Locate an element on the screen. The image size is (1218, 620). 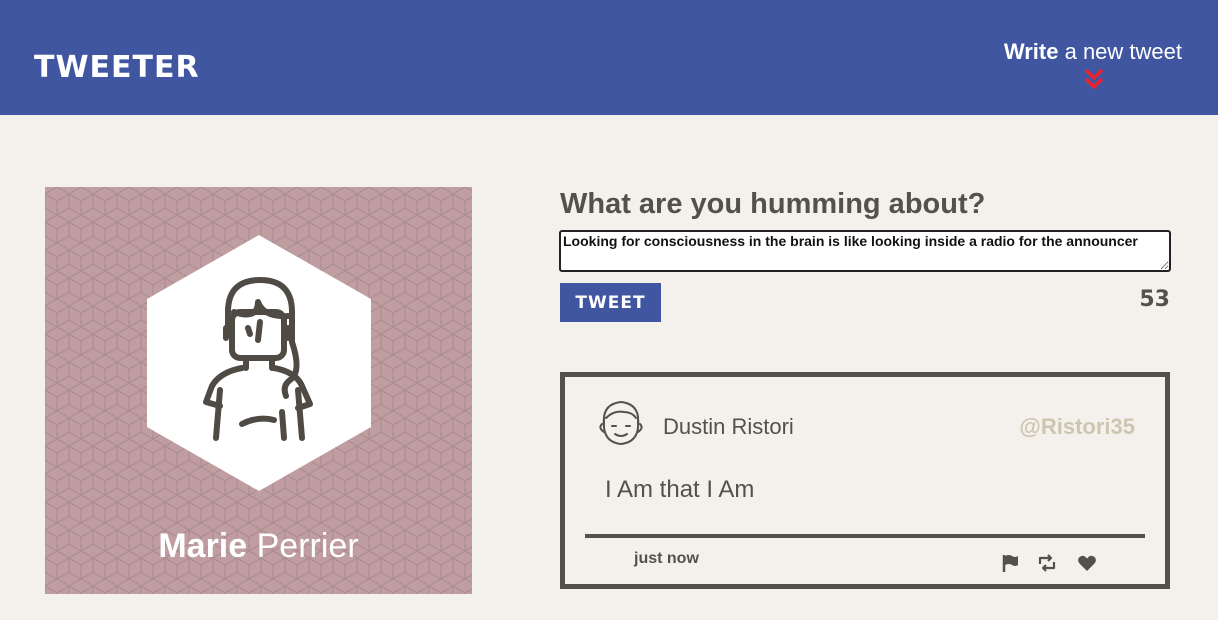
profile-last-name: Perrier is located at coordinates (303, 546).